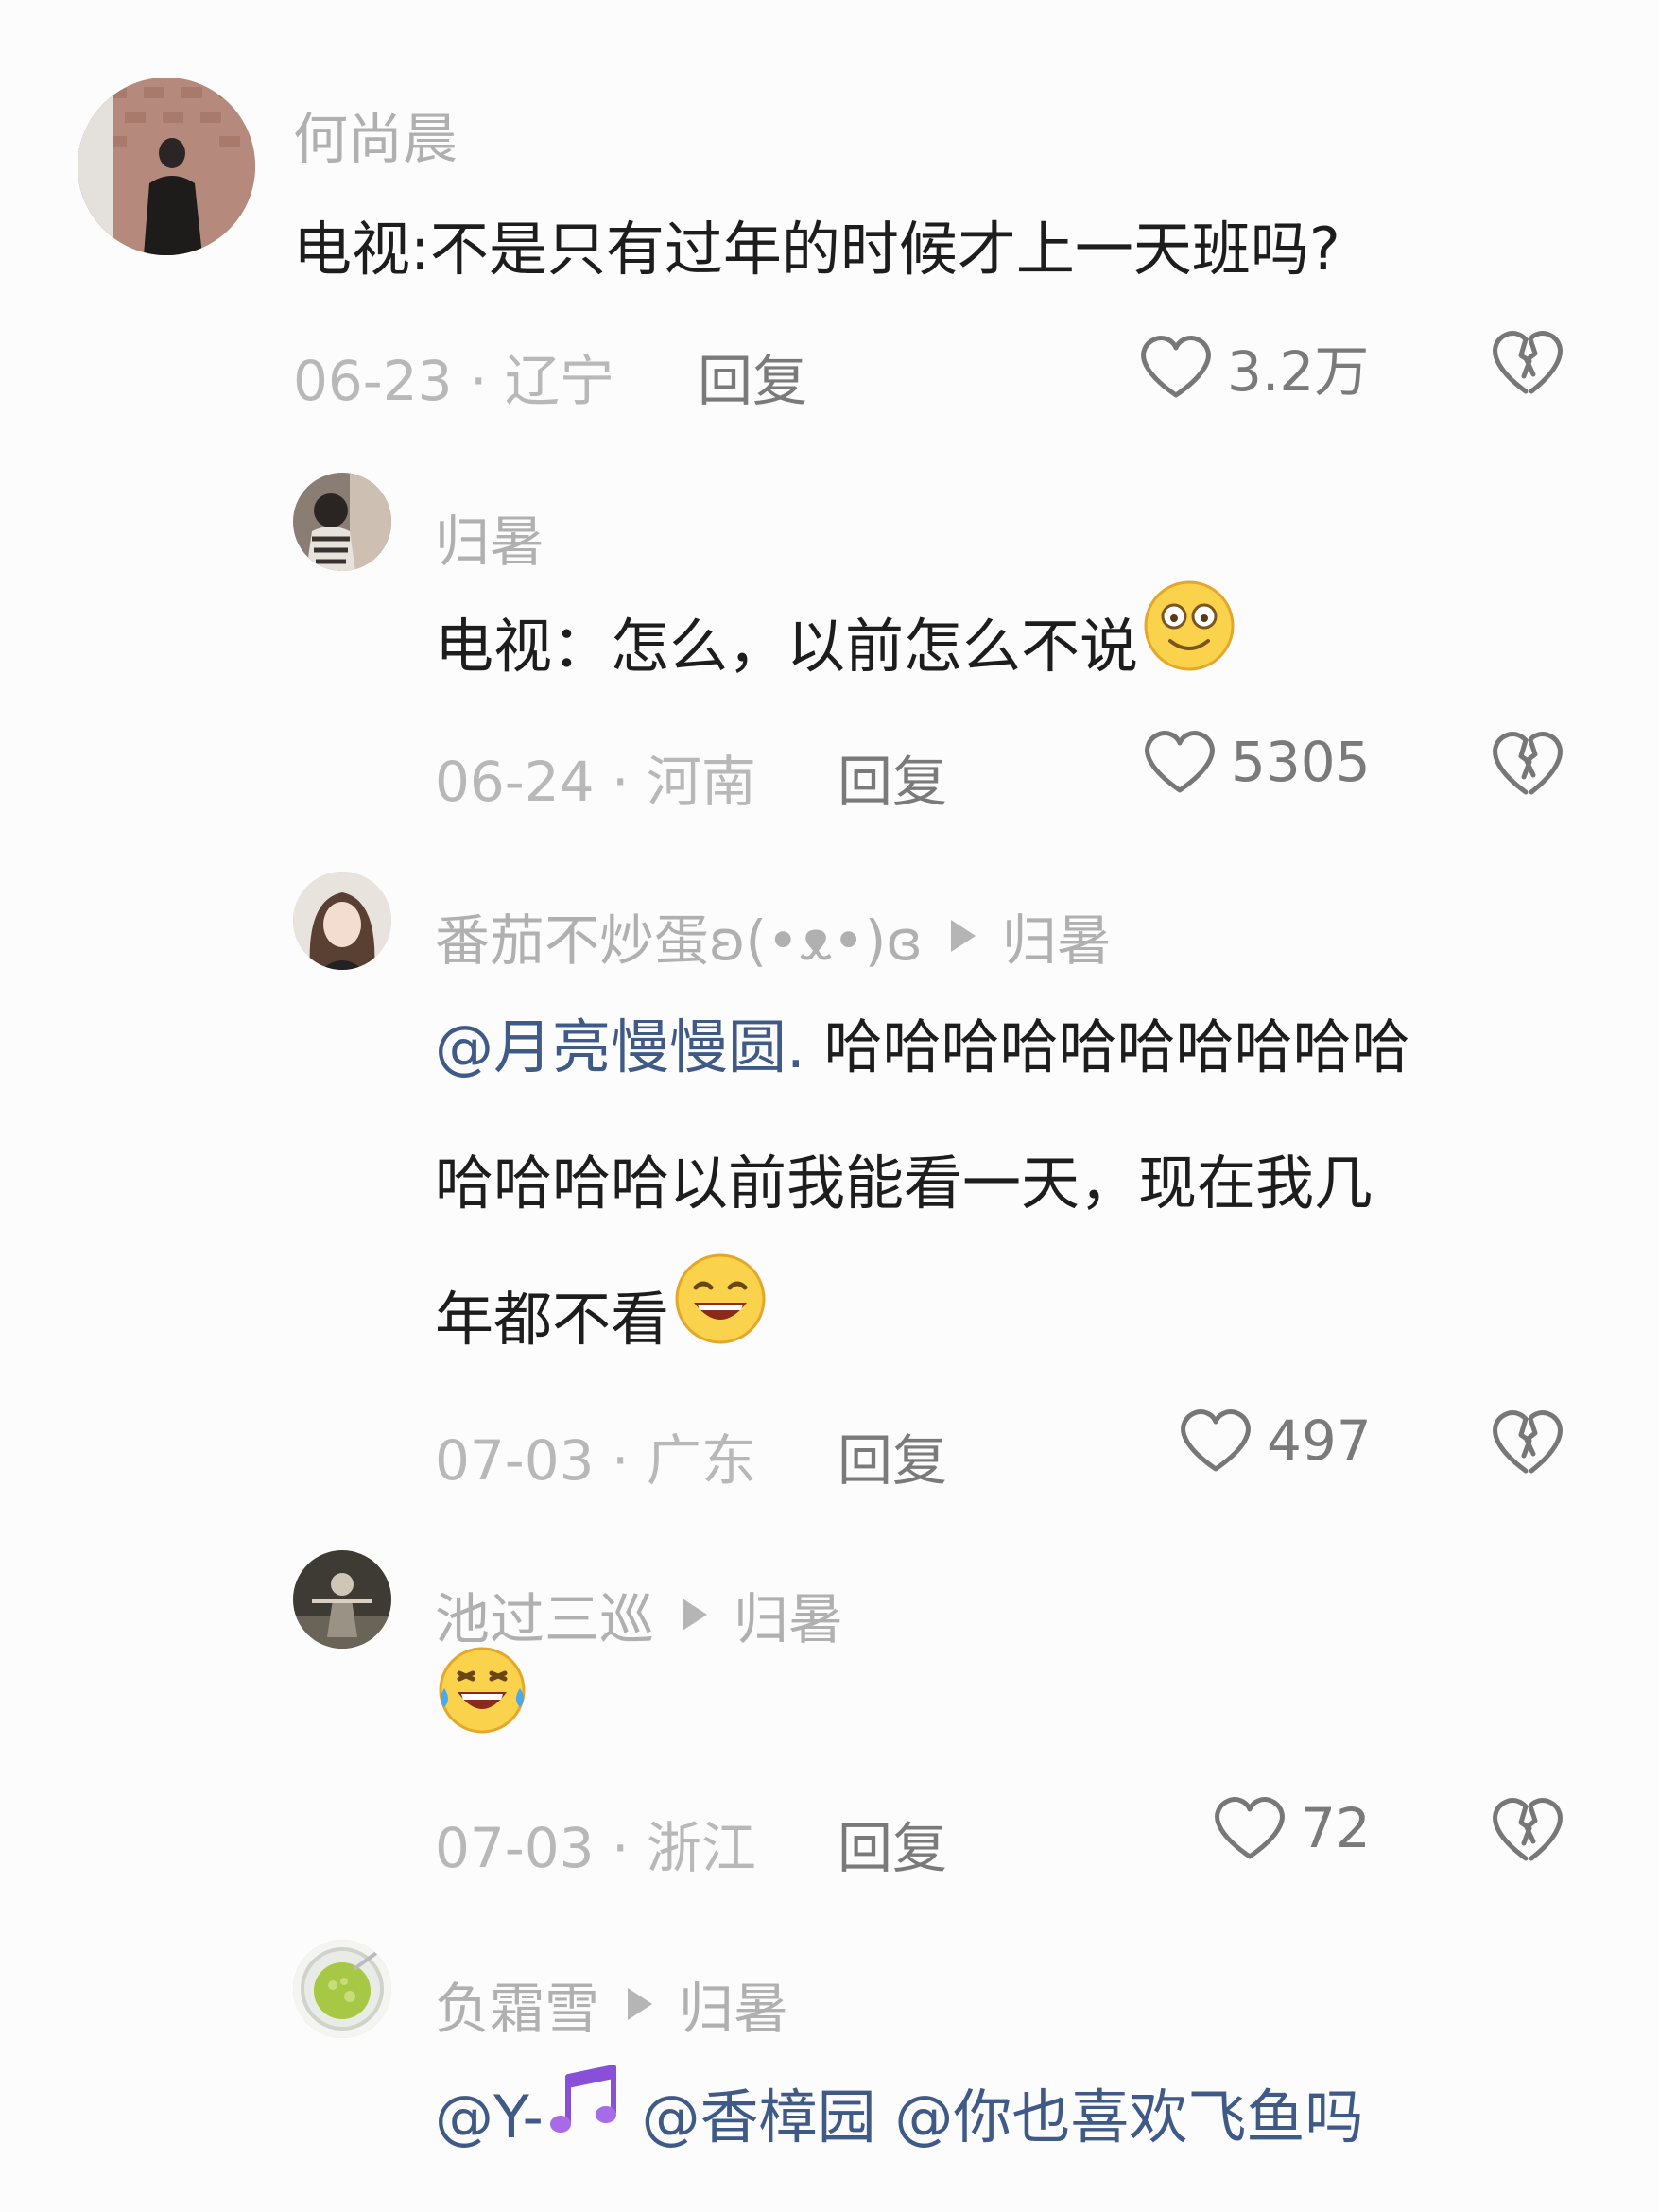 The width and height of the screenshot is (1659, 2212). I want to click on like-count: 497, so click(1319, 1440).